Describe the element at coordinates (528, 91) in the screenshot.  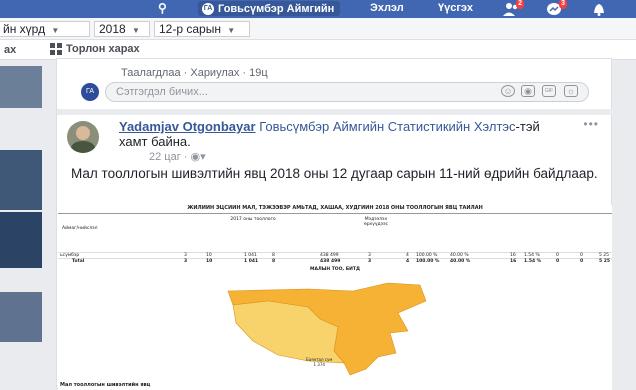
I see `camera-icon: ◉` at that location.